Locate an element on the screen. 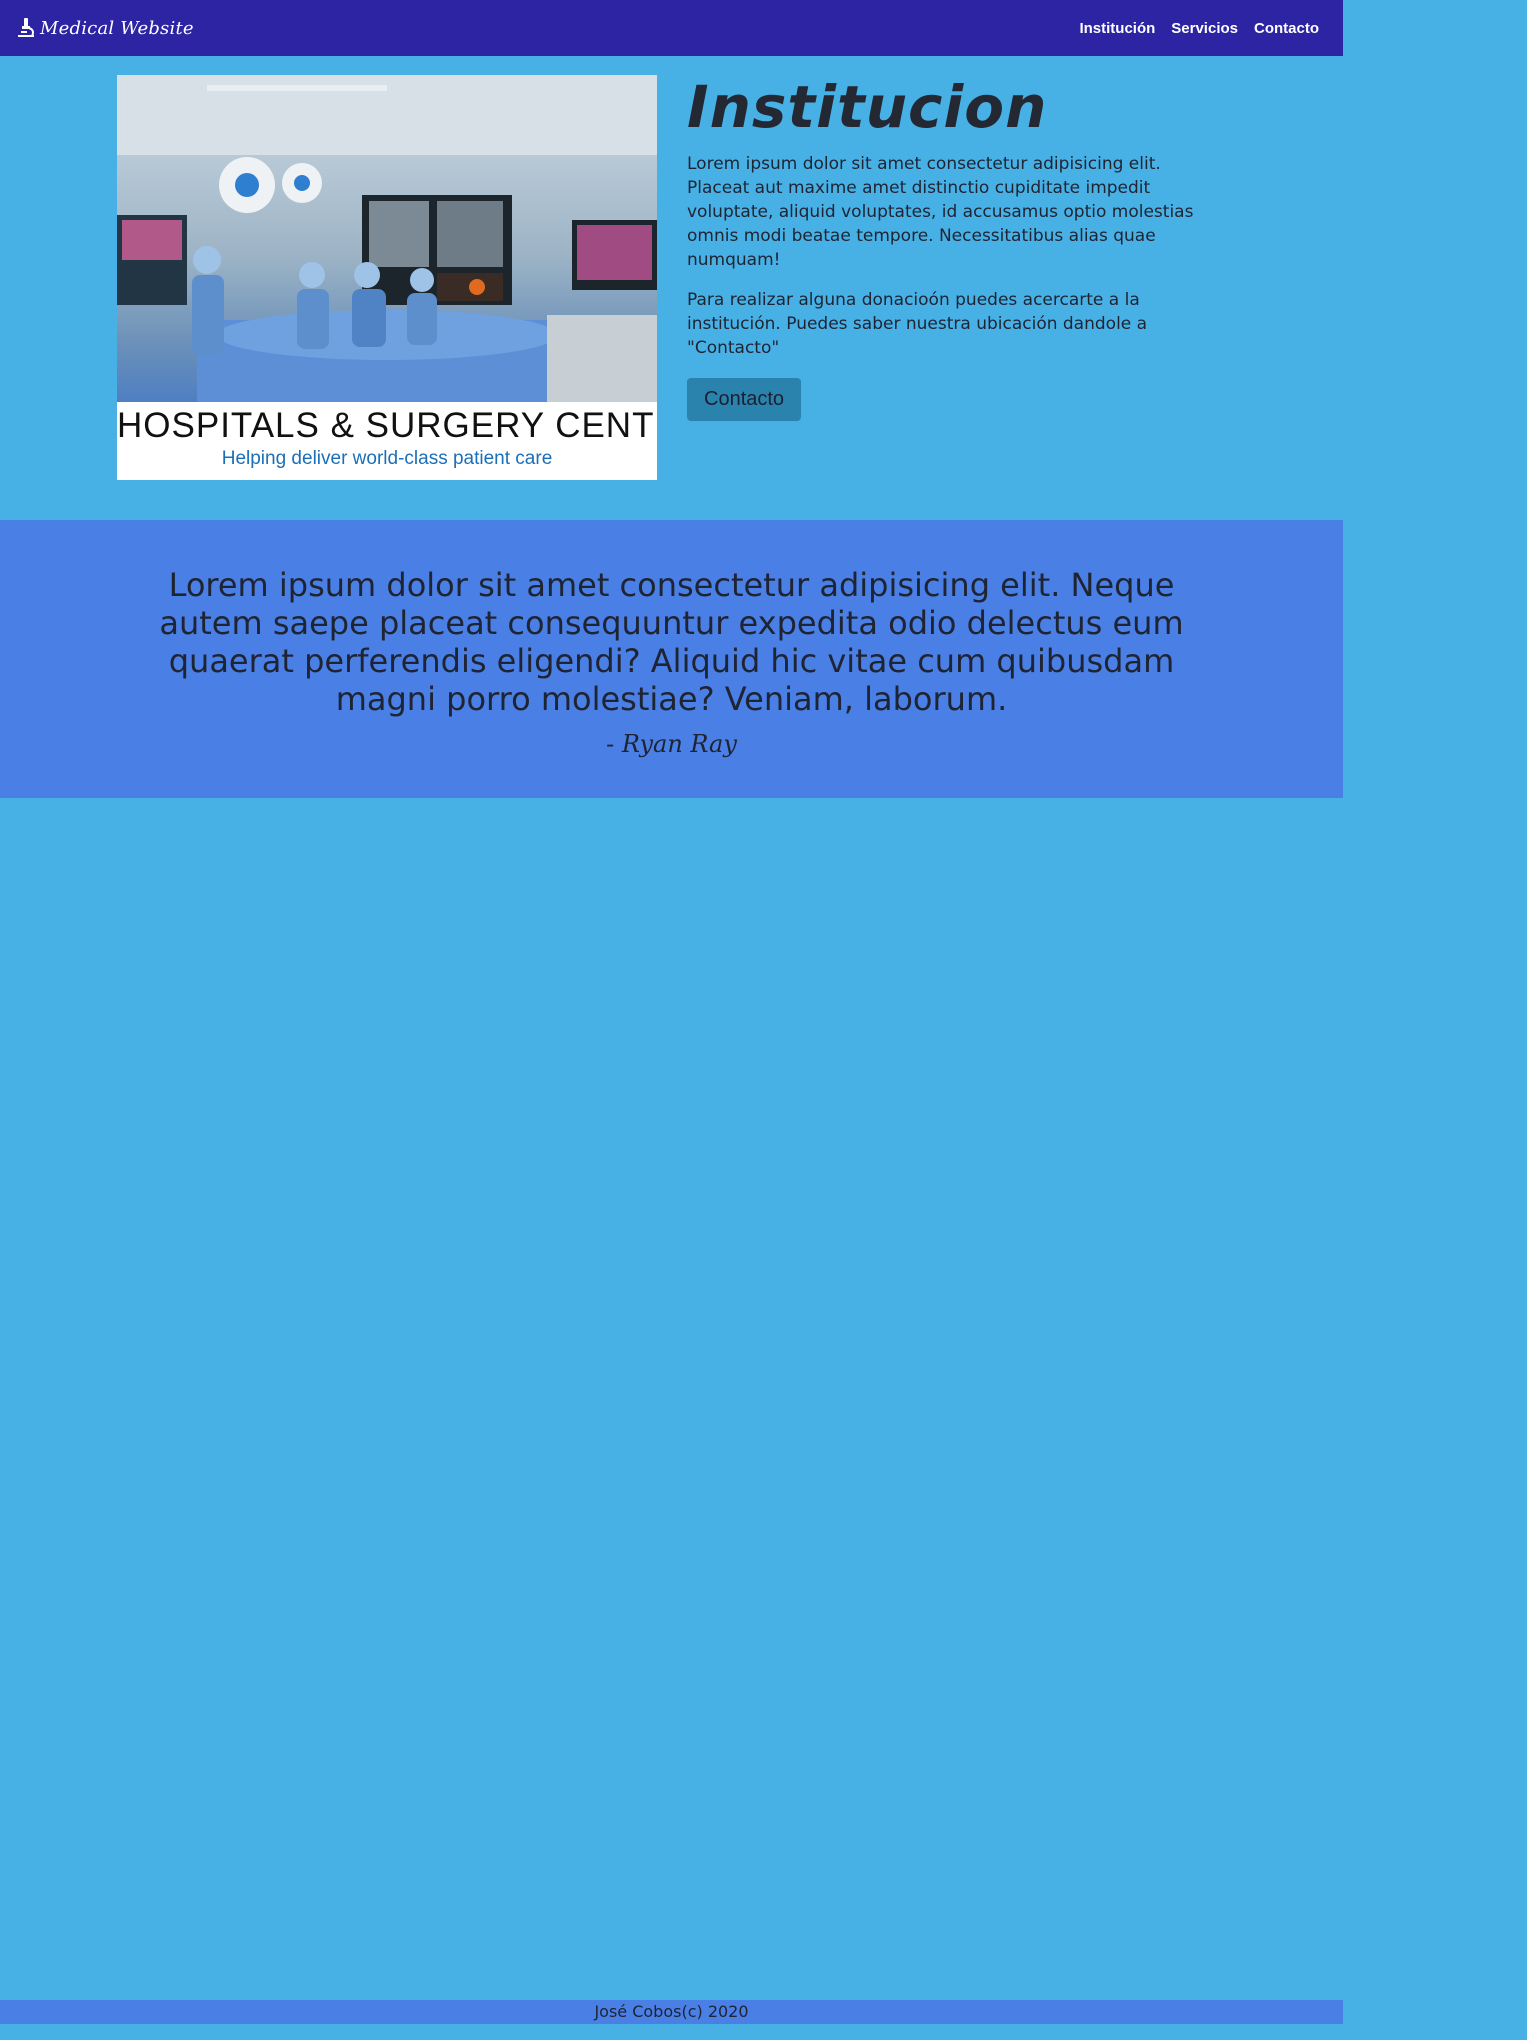 Image resolution: width=1527 pixels, height=2040 pixels. surgery-photo is located at coordinates (387, 238).